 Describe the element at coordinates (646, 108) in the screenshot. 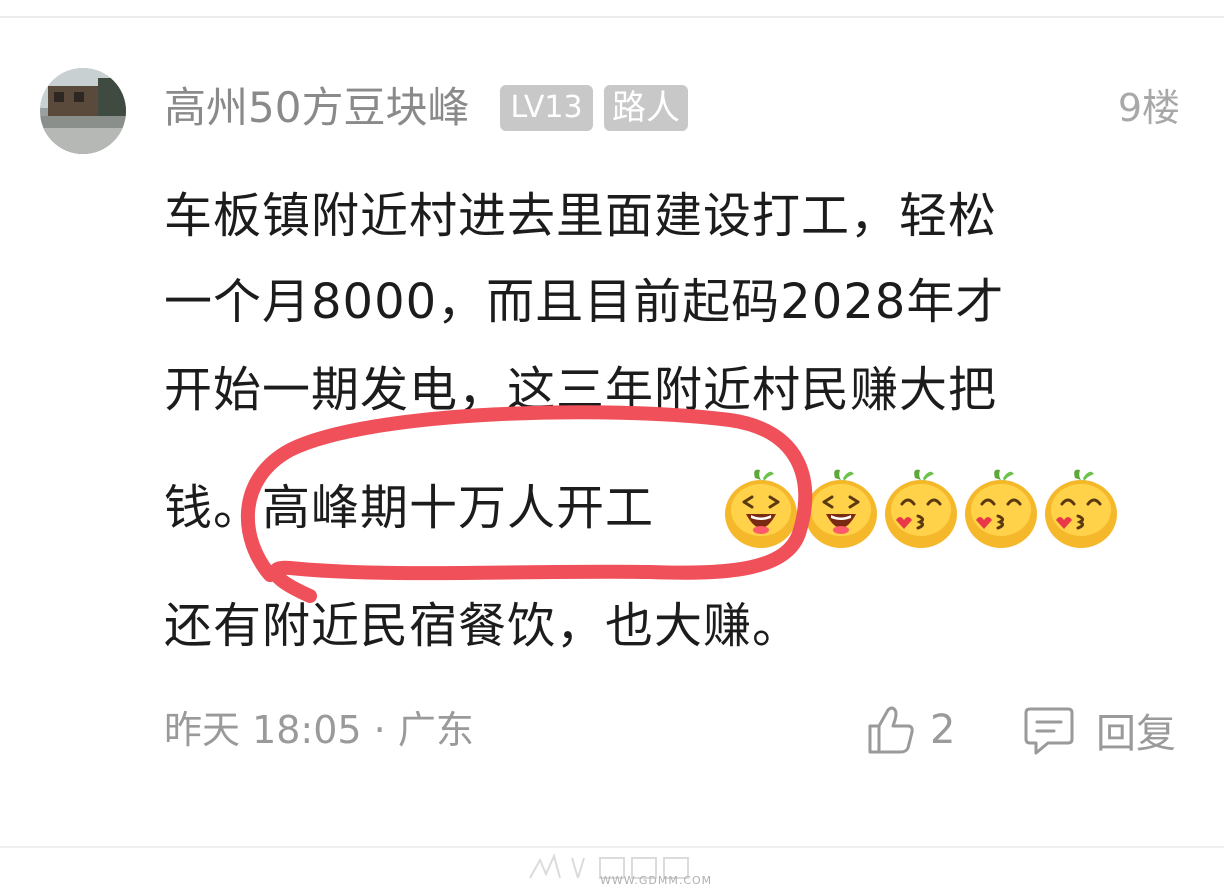

I see `role-badge: 路人` at that location.